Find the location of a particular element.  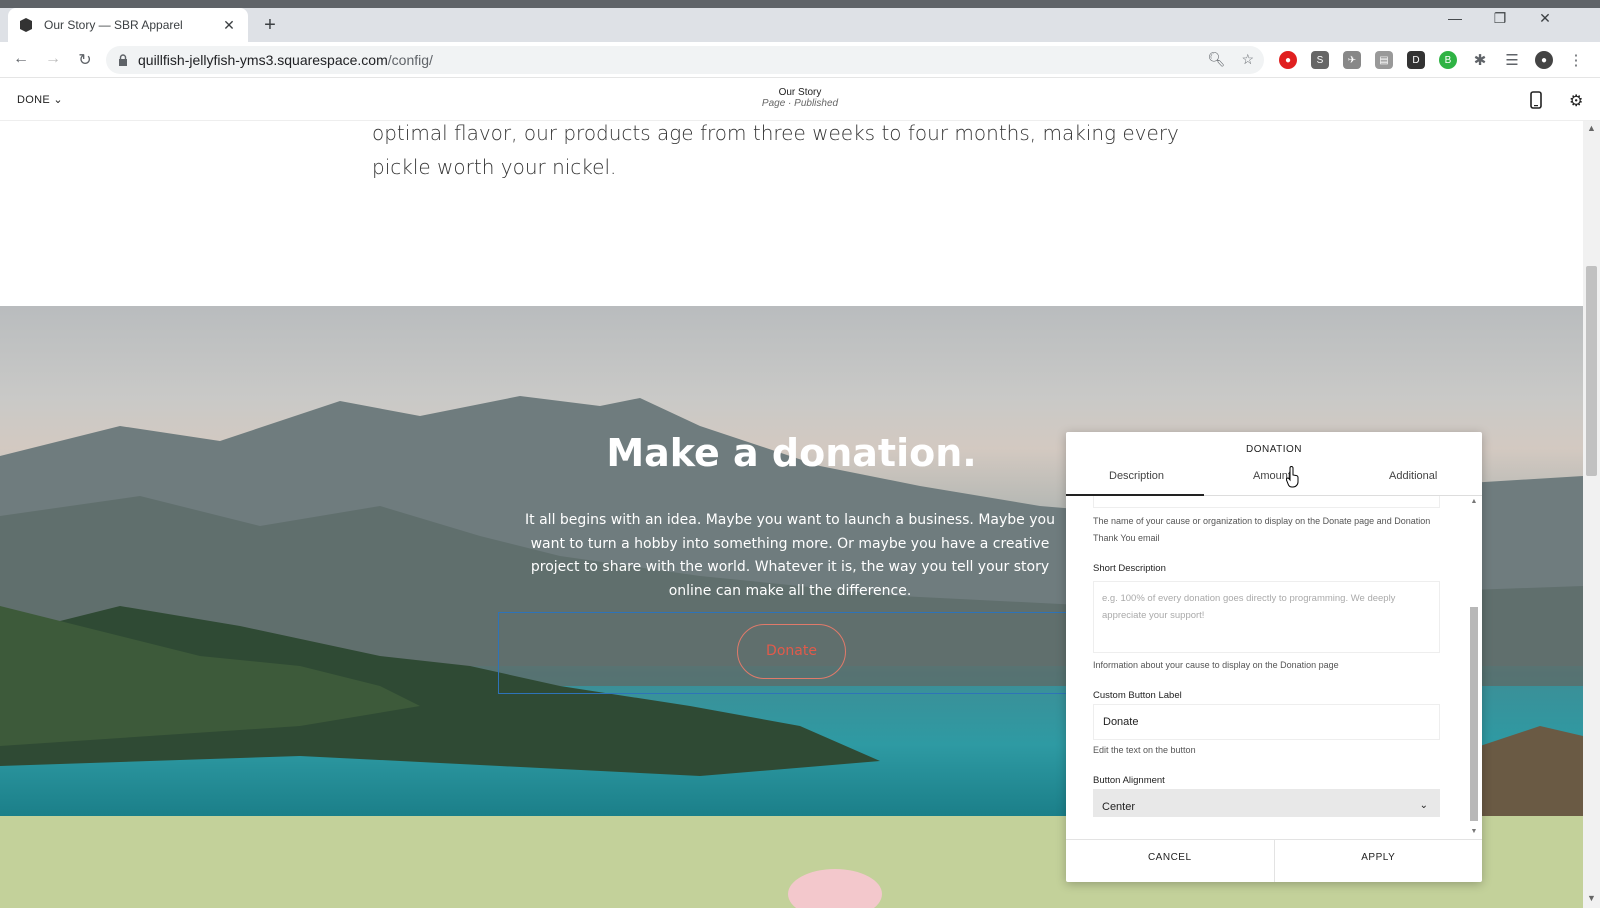

short-description-label: Short Description is located at coordinates (1129, 568).